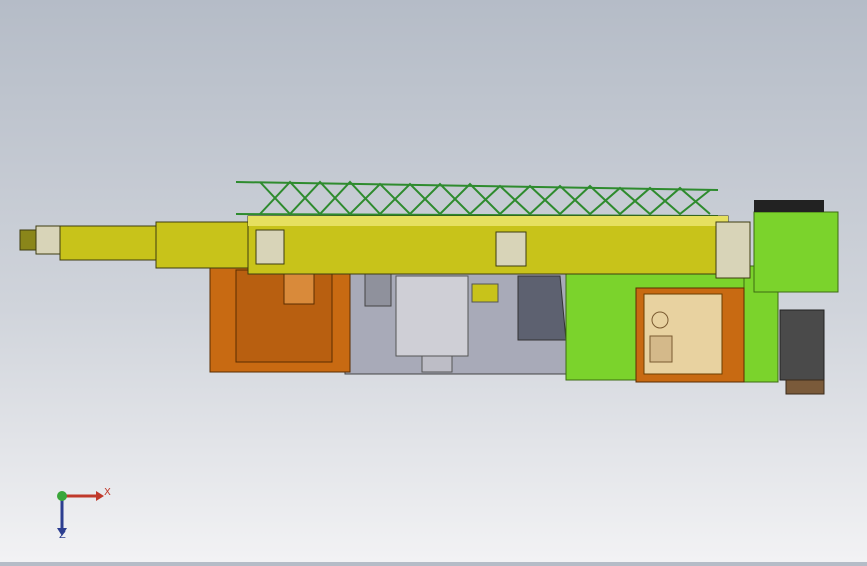  What do you see at coordinates (802, 345) in the screenshot?
I see `rear-winch` at bounding box center [802, 345].